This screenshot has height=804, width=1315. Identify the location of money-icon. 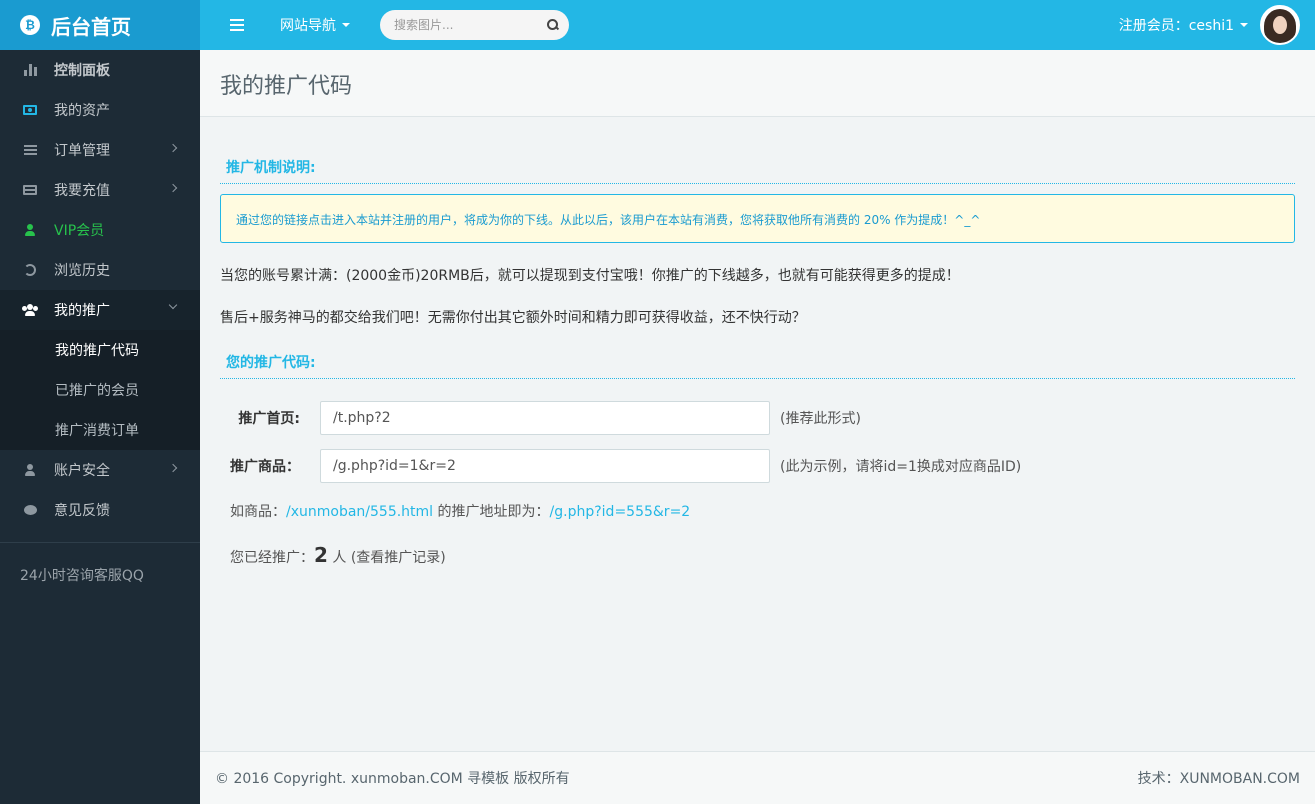
(30, 110).